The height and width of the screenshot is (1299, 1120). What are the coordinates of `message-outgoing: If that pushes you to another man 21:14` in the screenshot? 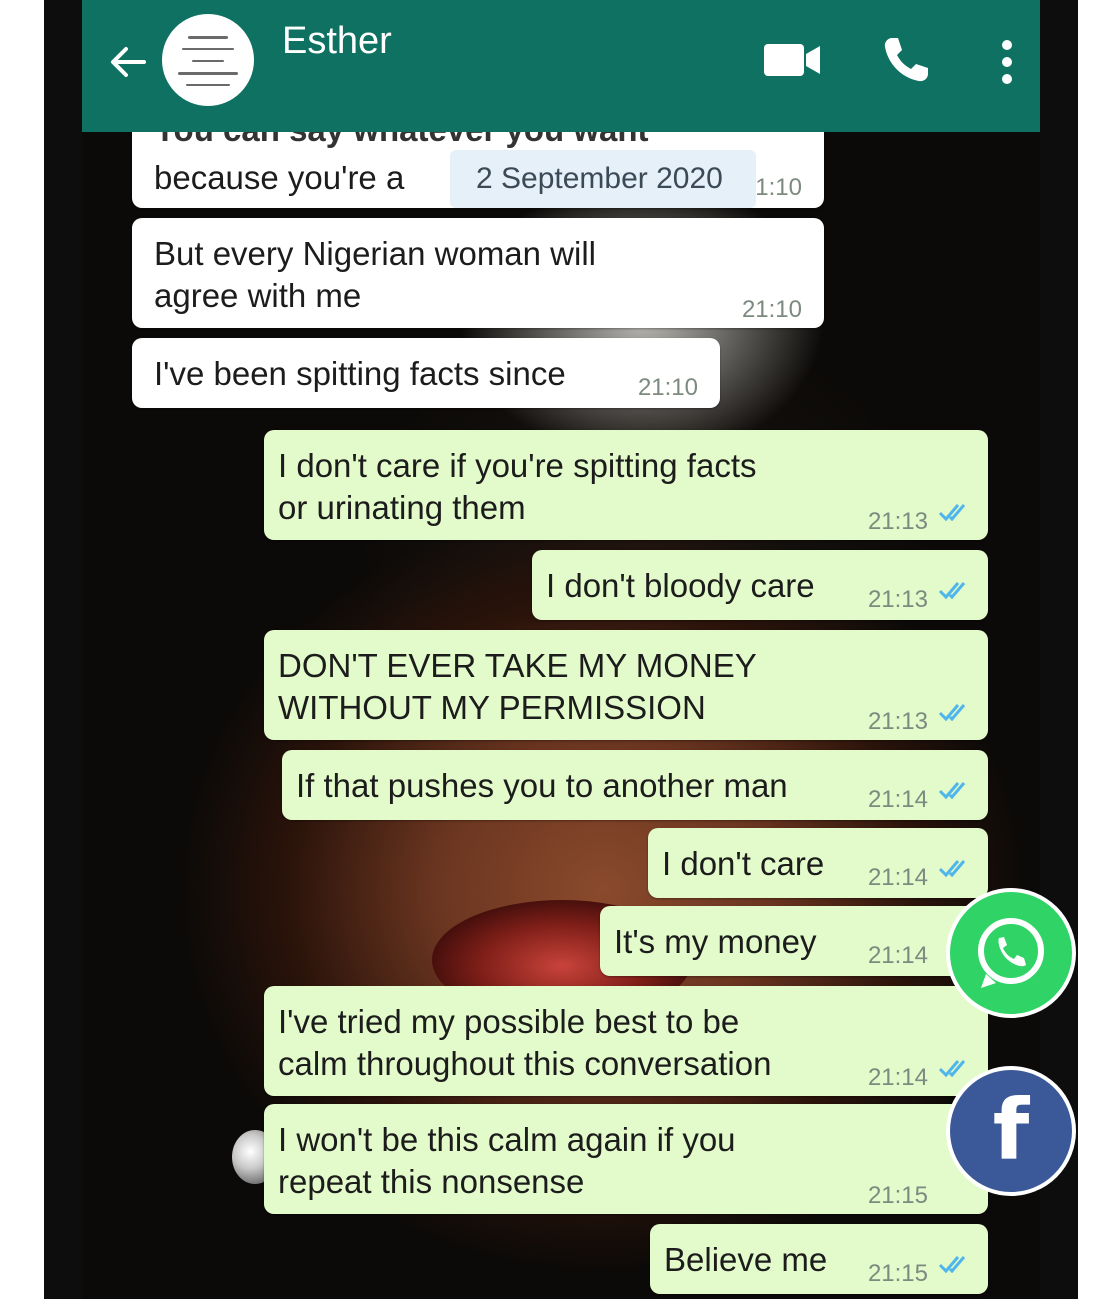 It's located at (635, 785).